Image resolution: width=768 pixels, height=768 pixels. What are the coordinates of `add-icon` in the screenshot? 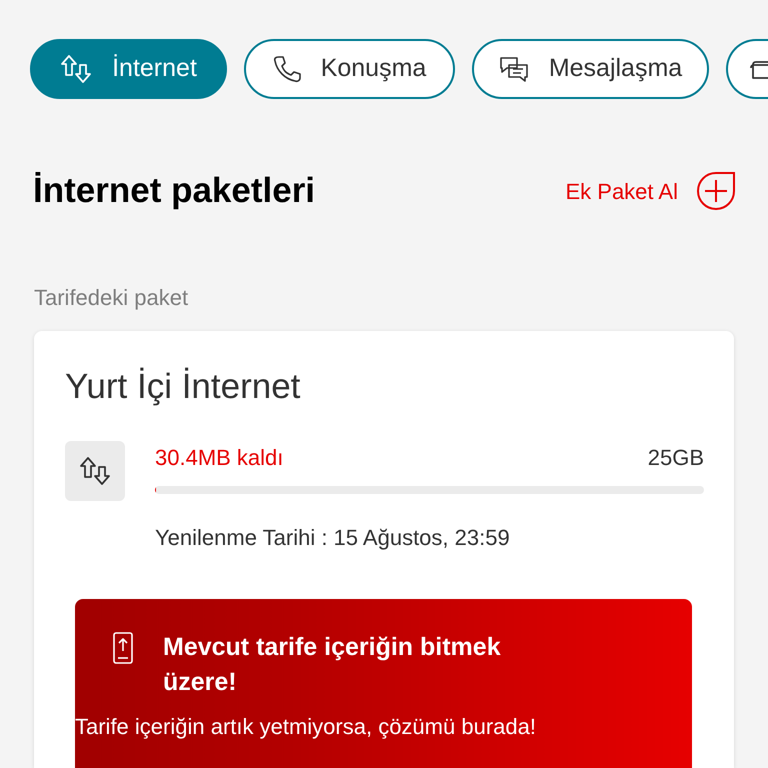 It's located at (716, 191).